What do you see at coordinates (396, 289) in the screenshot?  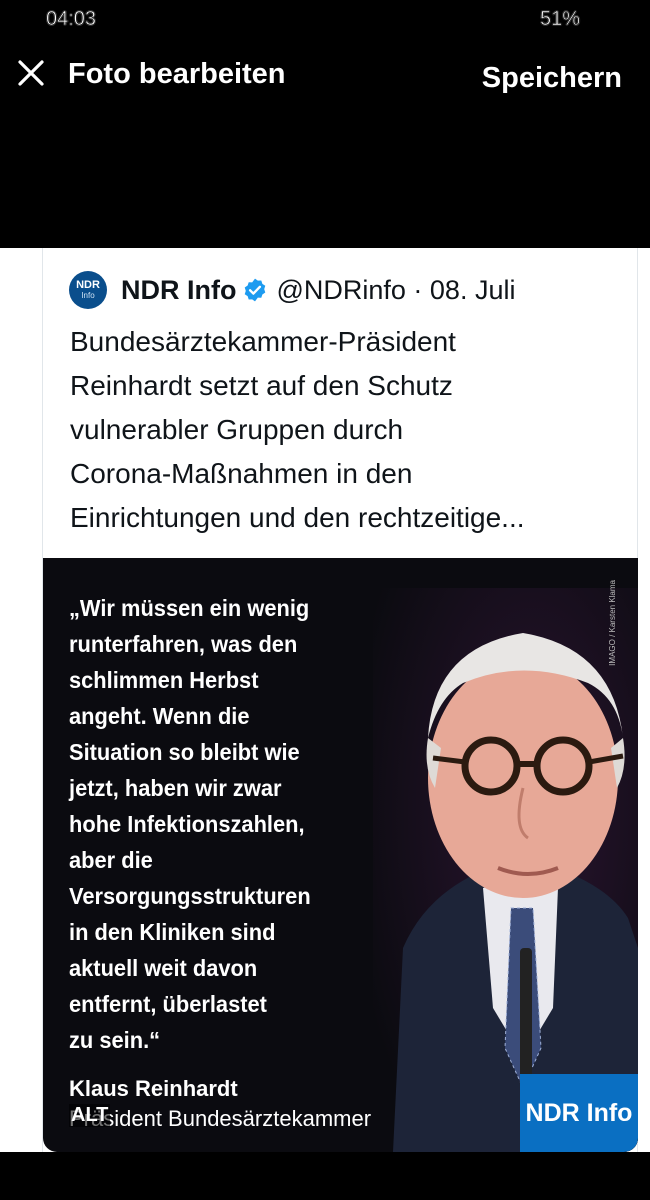 I see `handle-and-date: @NDRinfo · 08. Juli` at bounding box center [396, 289].